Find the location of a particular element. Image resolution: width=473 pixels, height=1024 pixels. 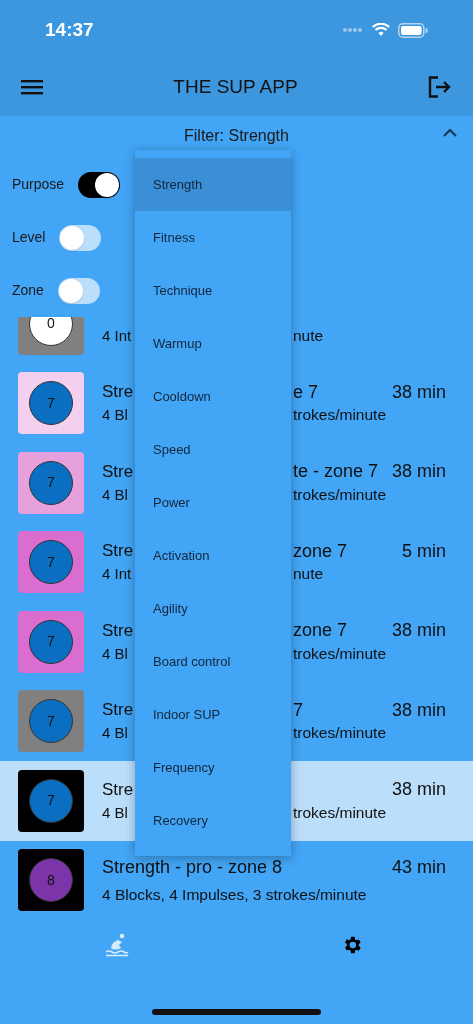

toggle-label: Purpose is located at coordinates (38, 184).